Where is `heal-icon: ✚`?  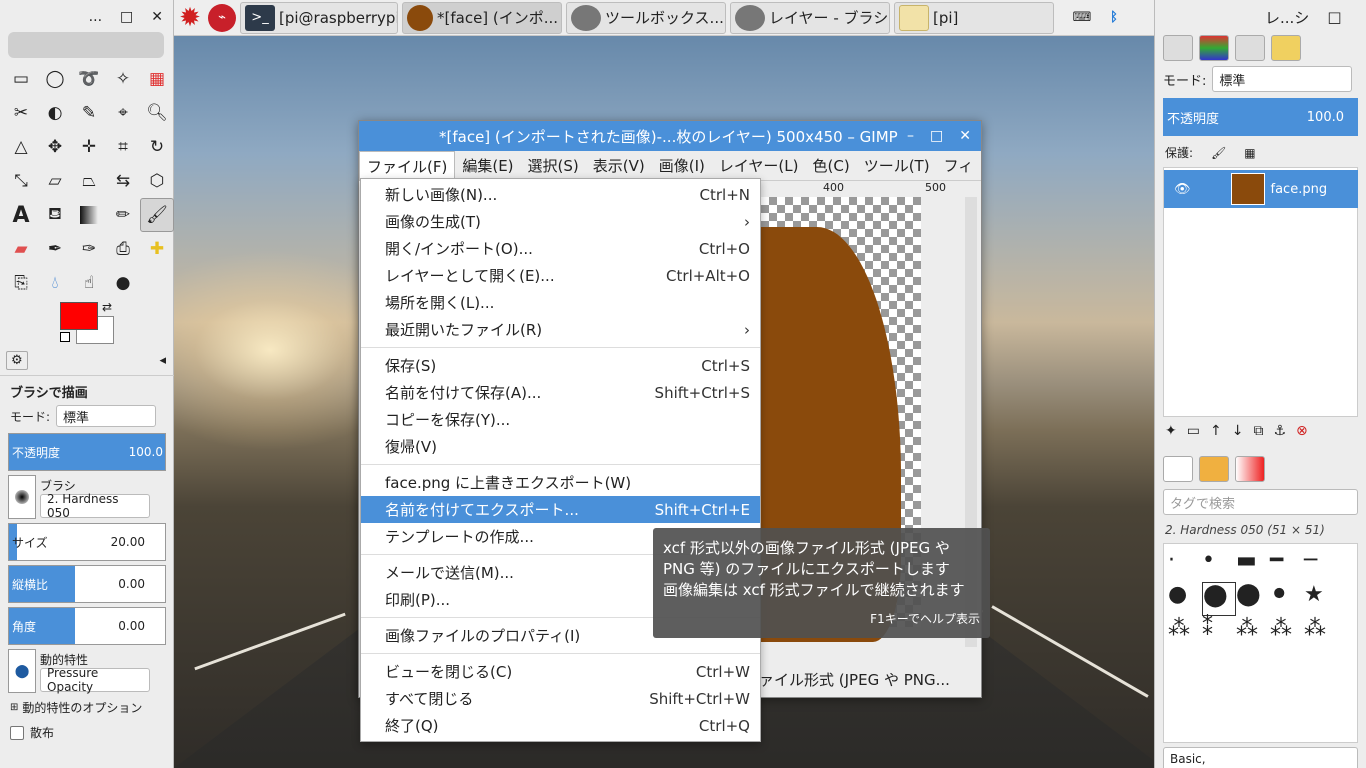 heal-icon: ✚ is located at coordinates (157, 249).